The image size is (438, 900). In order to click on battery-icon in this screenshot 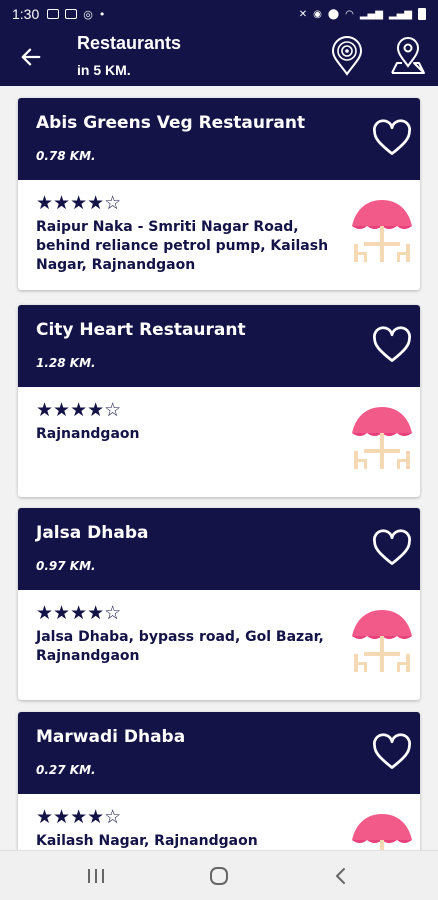, I will do `click(422, 14)`.